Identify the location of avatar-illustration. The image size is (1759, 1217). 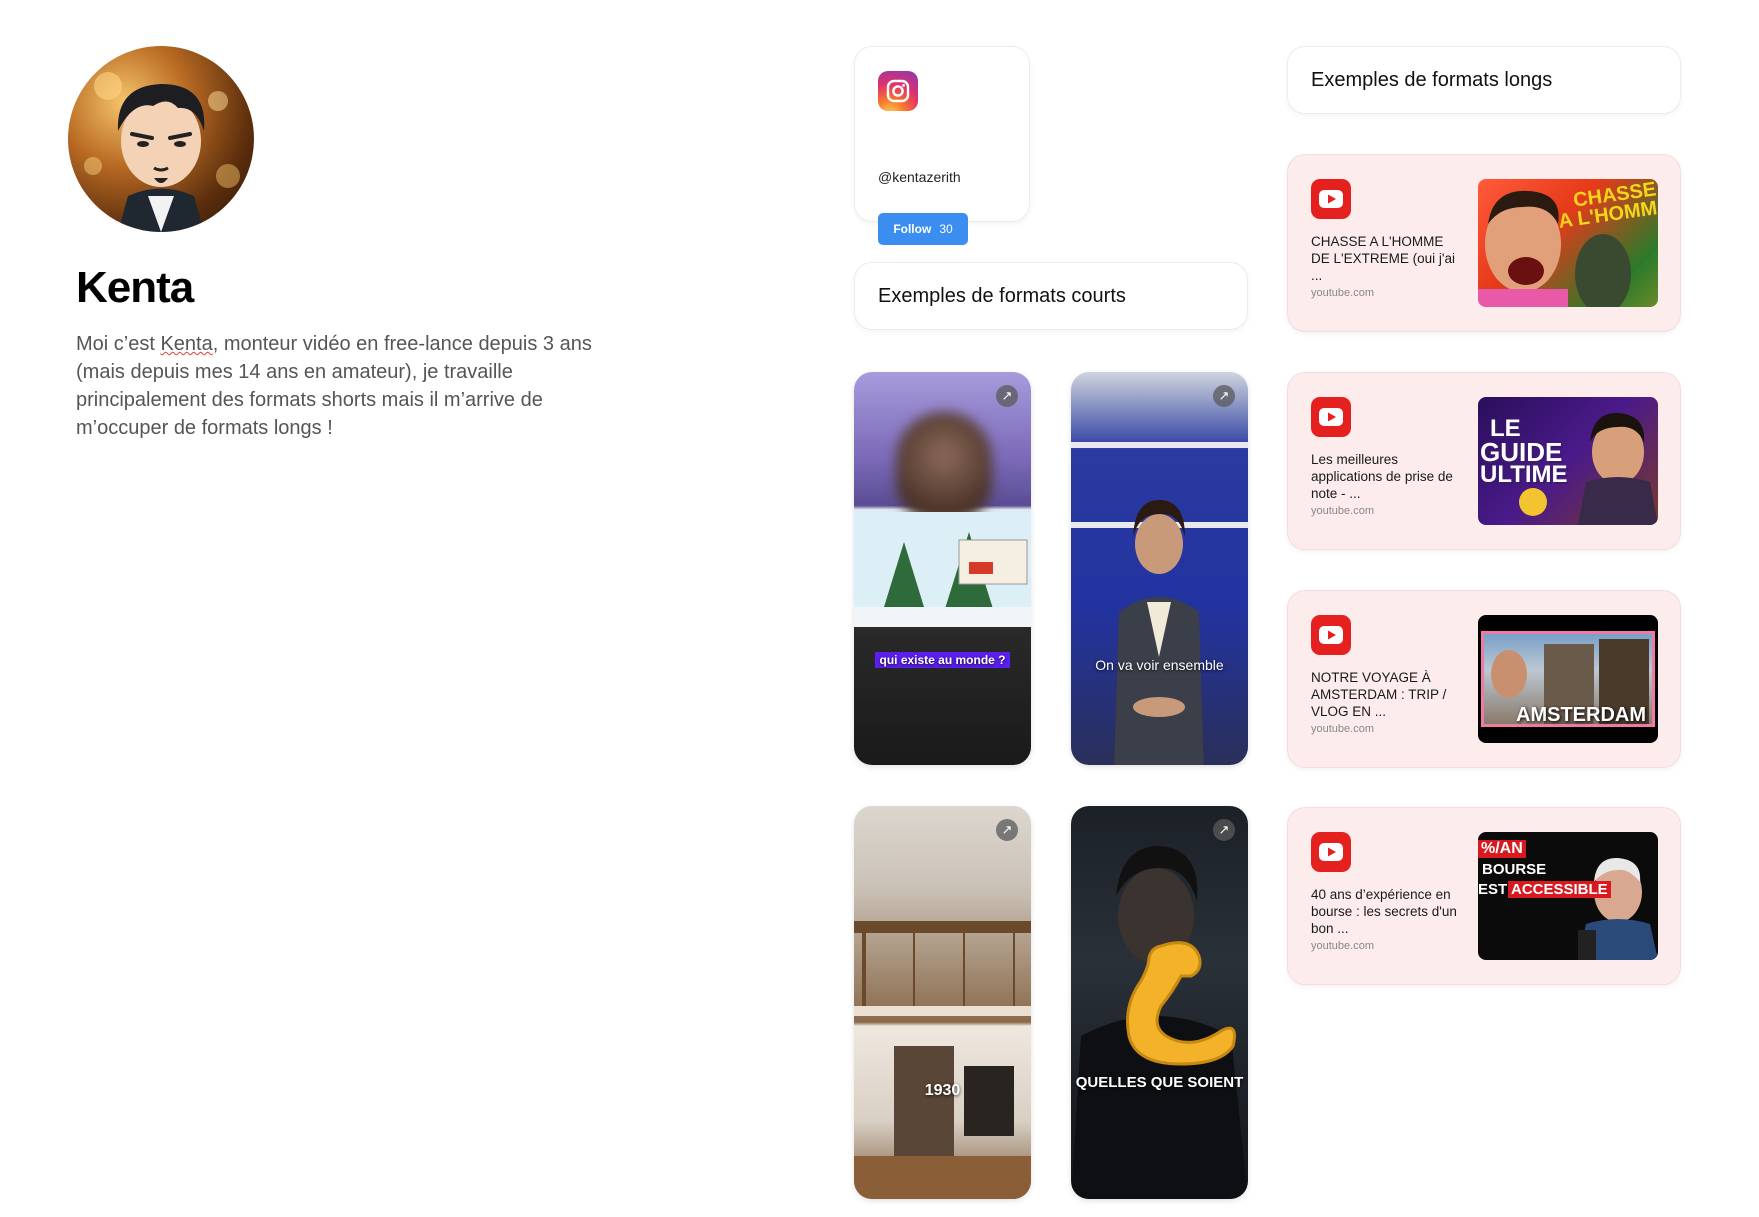
(162, 152).